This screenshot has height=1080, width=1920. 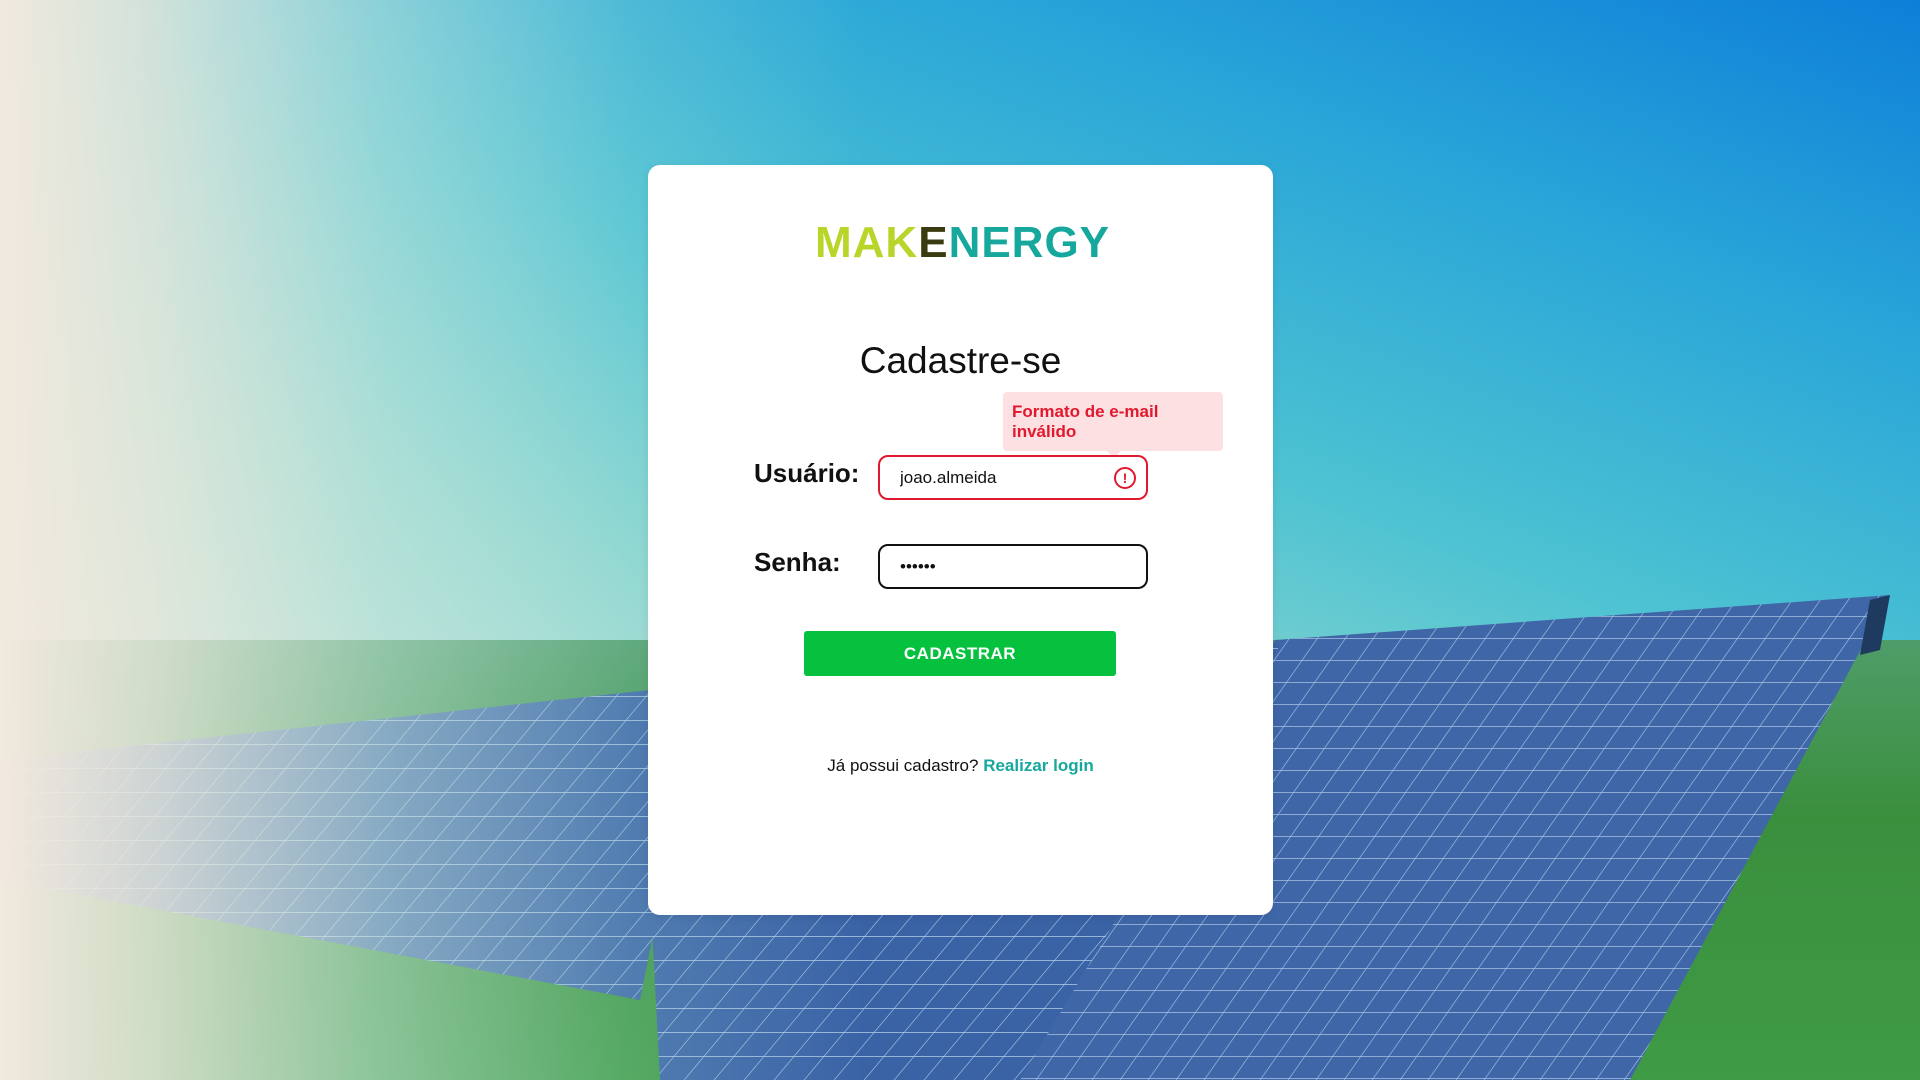 I want to click on signup-submit-button: CADASTRAR, so click(x=960, y=653).